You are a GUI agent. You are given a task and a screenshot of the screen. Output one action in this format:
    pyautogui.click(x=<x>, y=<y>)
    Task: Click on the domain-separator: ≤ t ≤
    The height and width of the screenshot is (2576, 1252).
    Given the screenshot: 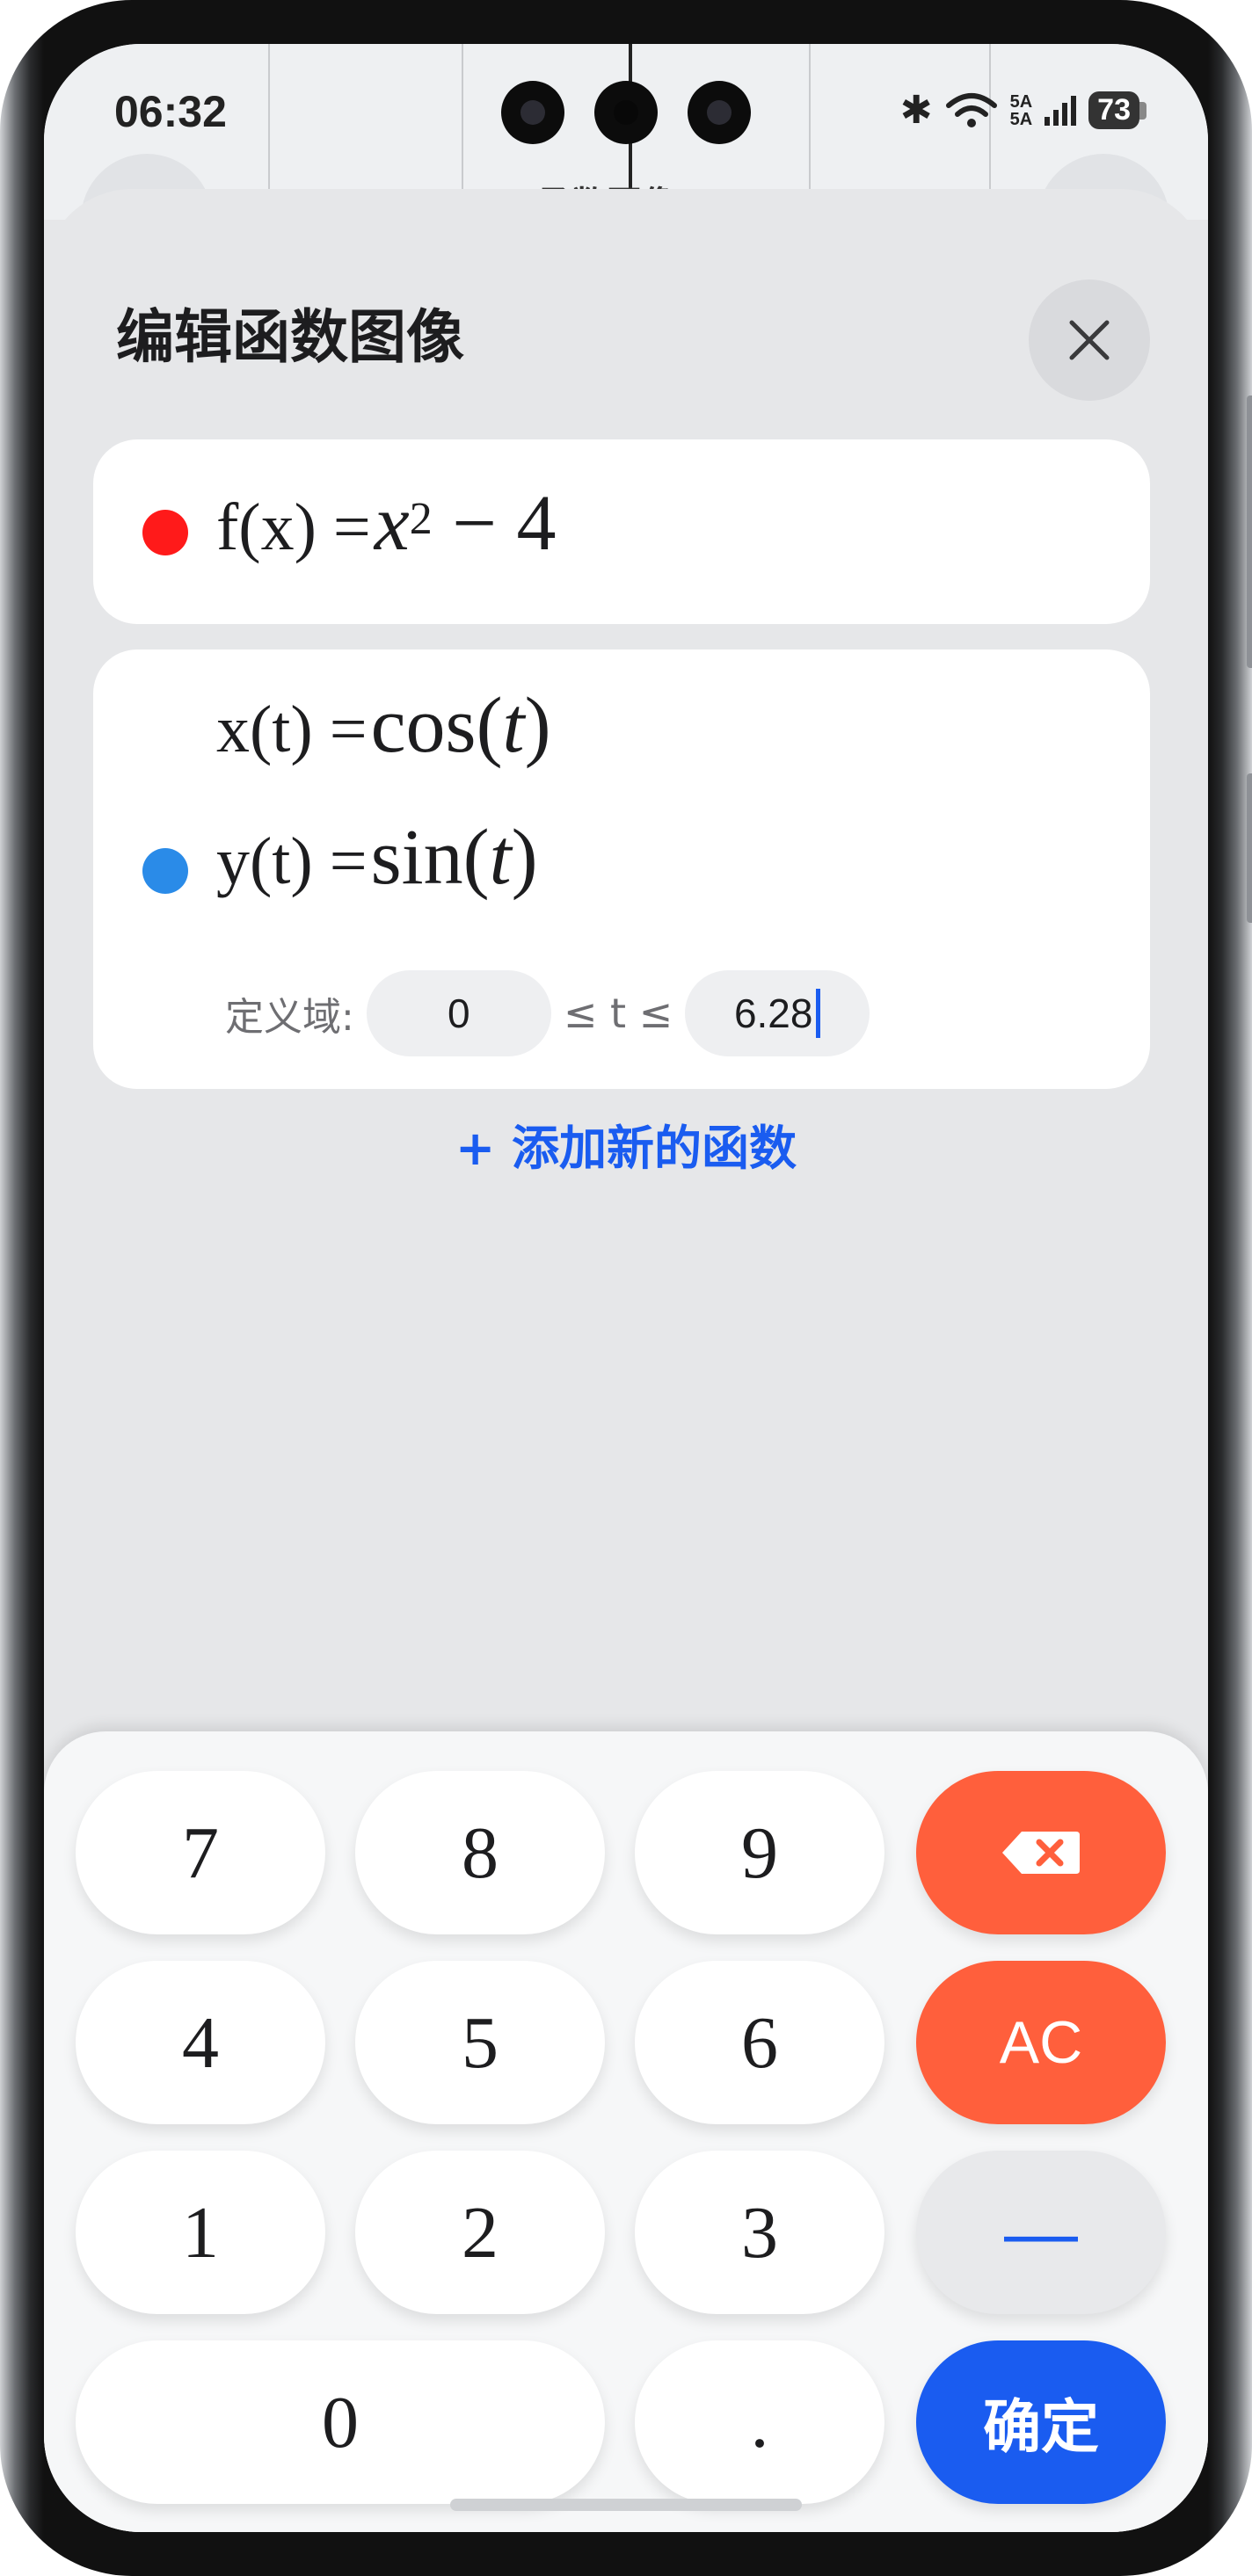 What is the action you would take?
    pyautogui.click(x=618, y=1013)
    